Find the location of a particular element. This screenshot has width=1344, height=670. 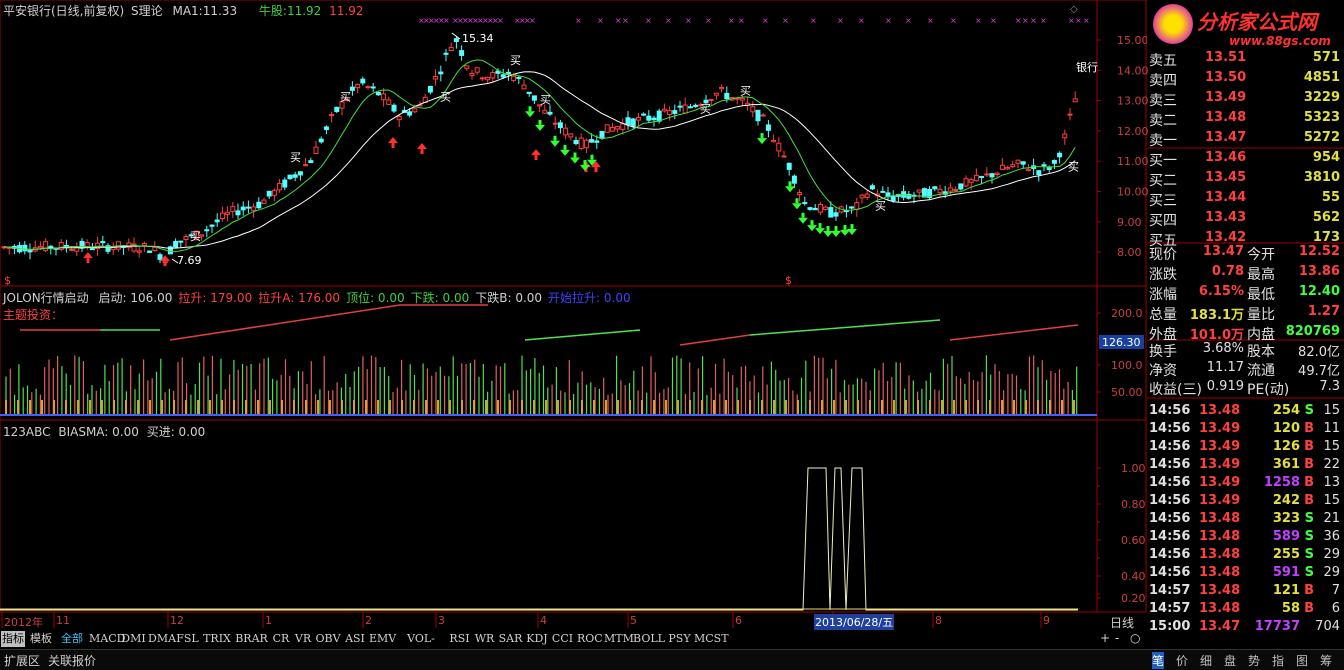

bull-value-2: 11.92 is located at coordinates (346, 11).